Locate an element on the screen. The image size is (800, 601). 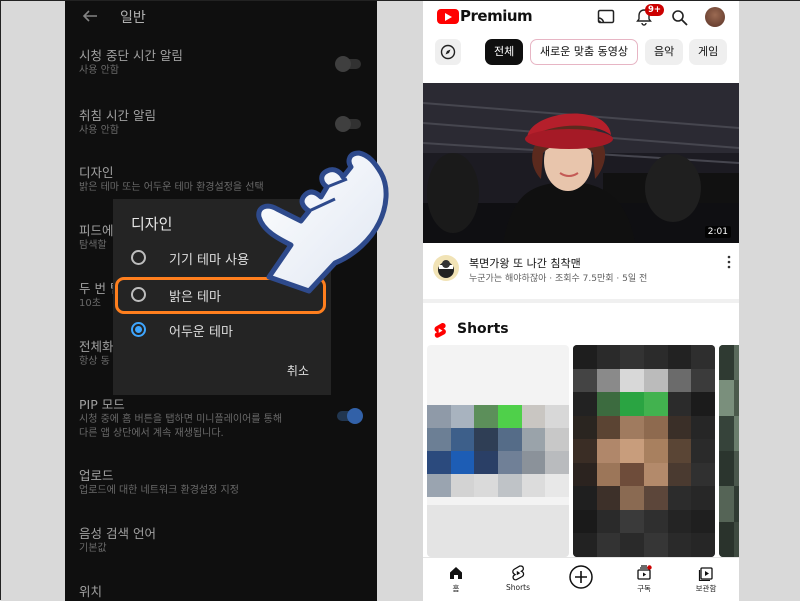
option-label: 기기 테마 사용 is located at coordinates (209, 260).